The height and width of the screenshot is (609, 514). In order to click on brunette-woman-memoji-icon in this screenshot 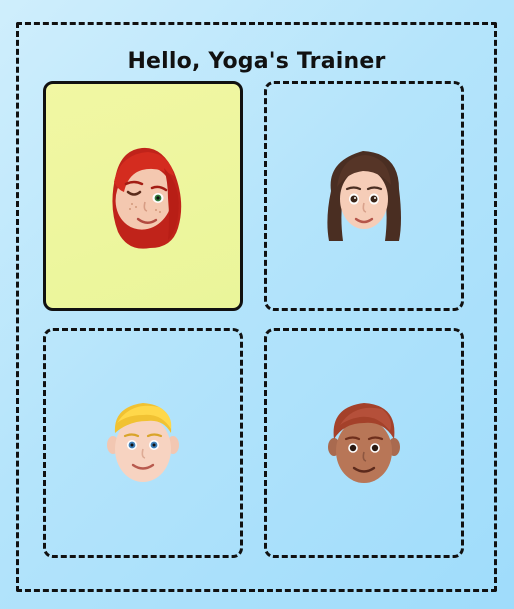, I will do `click(364, 196)`.